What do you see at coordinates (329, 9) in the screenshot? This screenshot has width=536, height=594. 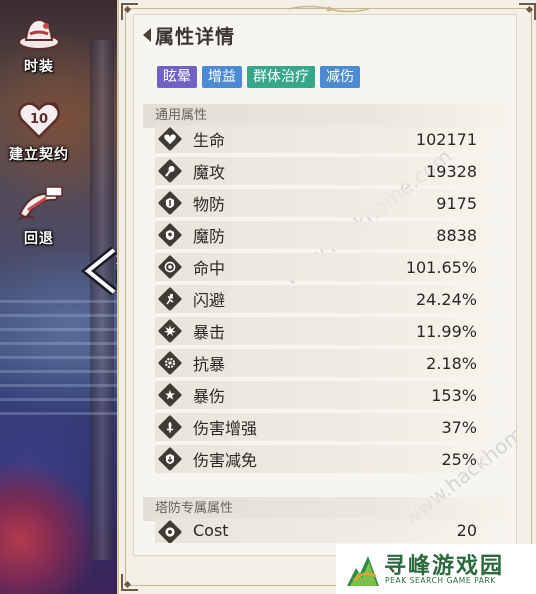 I see `top-ornament-icon` at bounding box center [329, 9].